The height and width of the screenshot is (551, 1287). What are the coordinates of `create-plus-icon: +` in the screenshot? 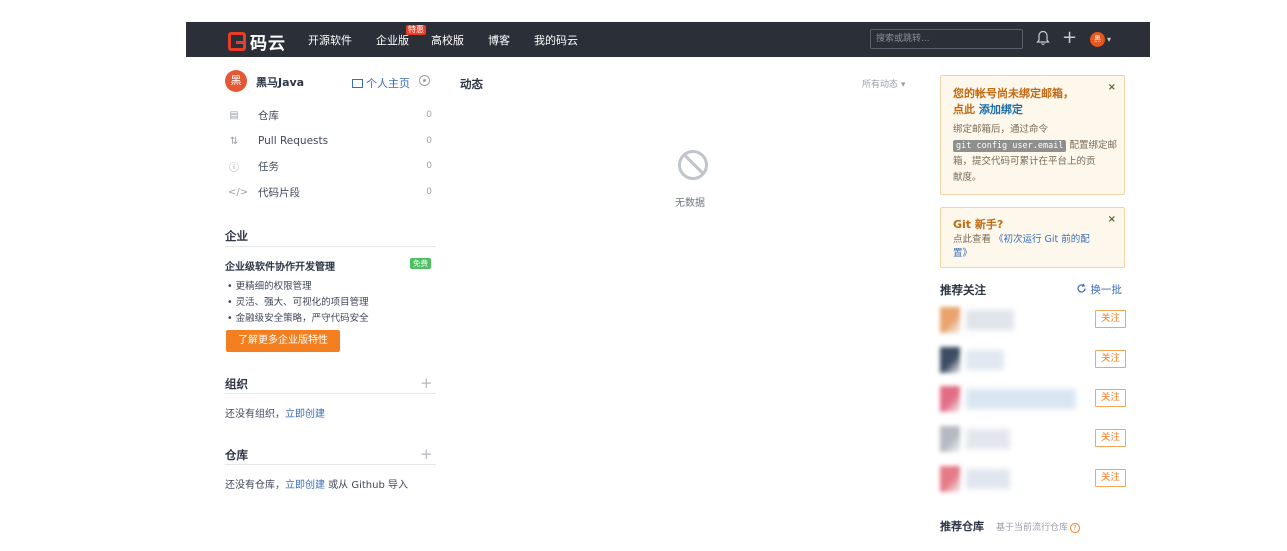 It's located at (1069, 38).